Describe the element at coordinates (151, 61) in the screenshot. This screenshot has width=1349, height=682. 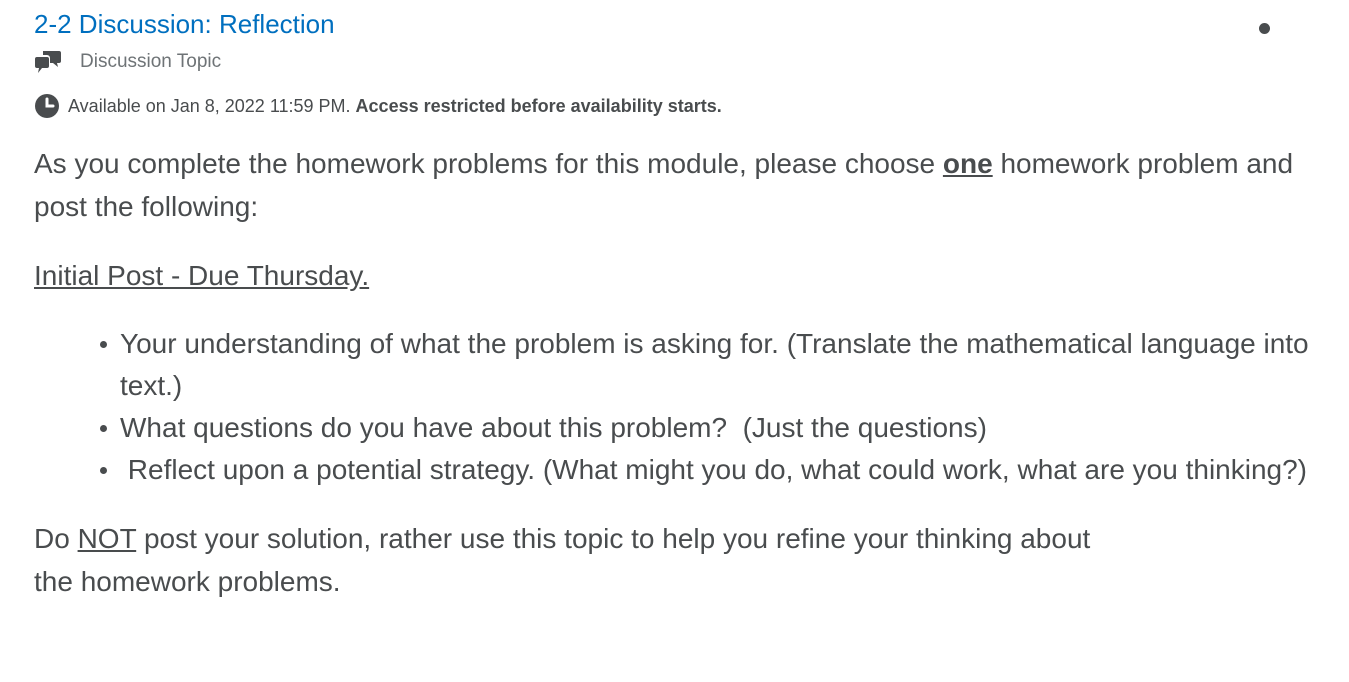
I see `topic-type-label: Discussion Topic` at that location.